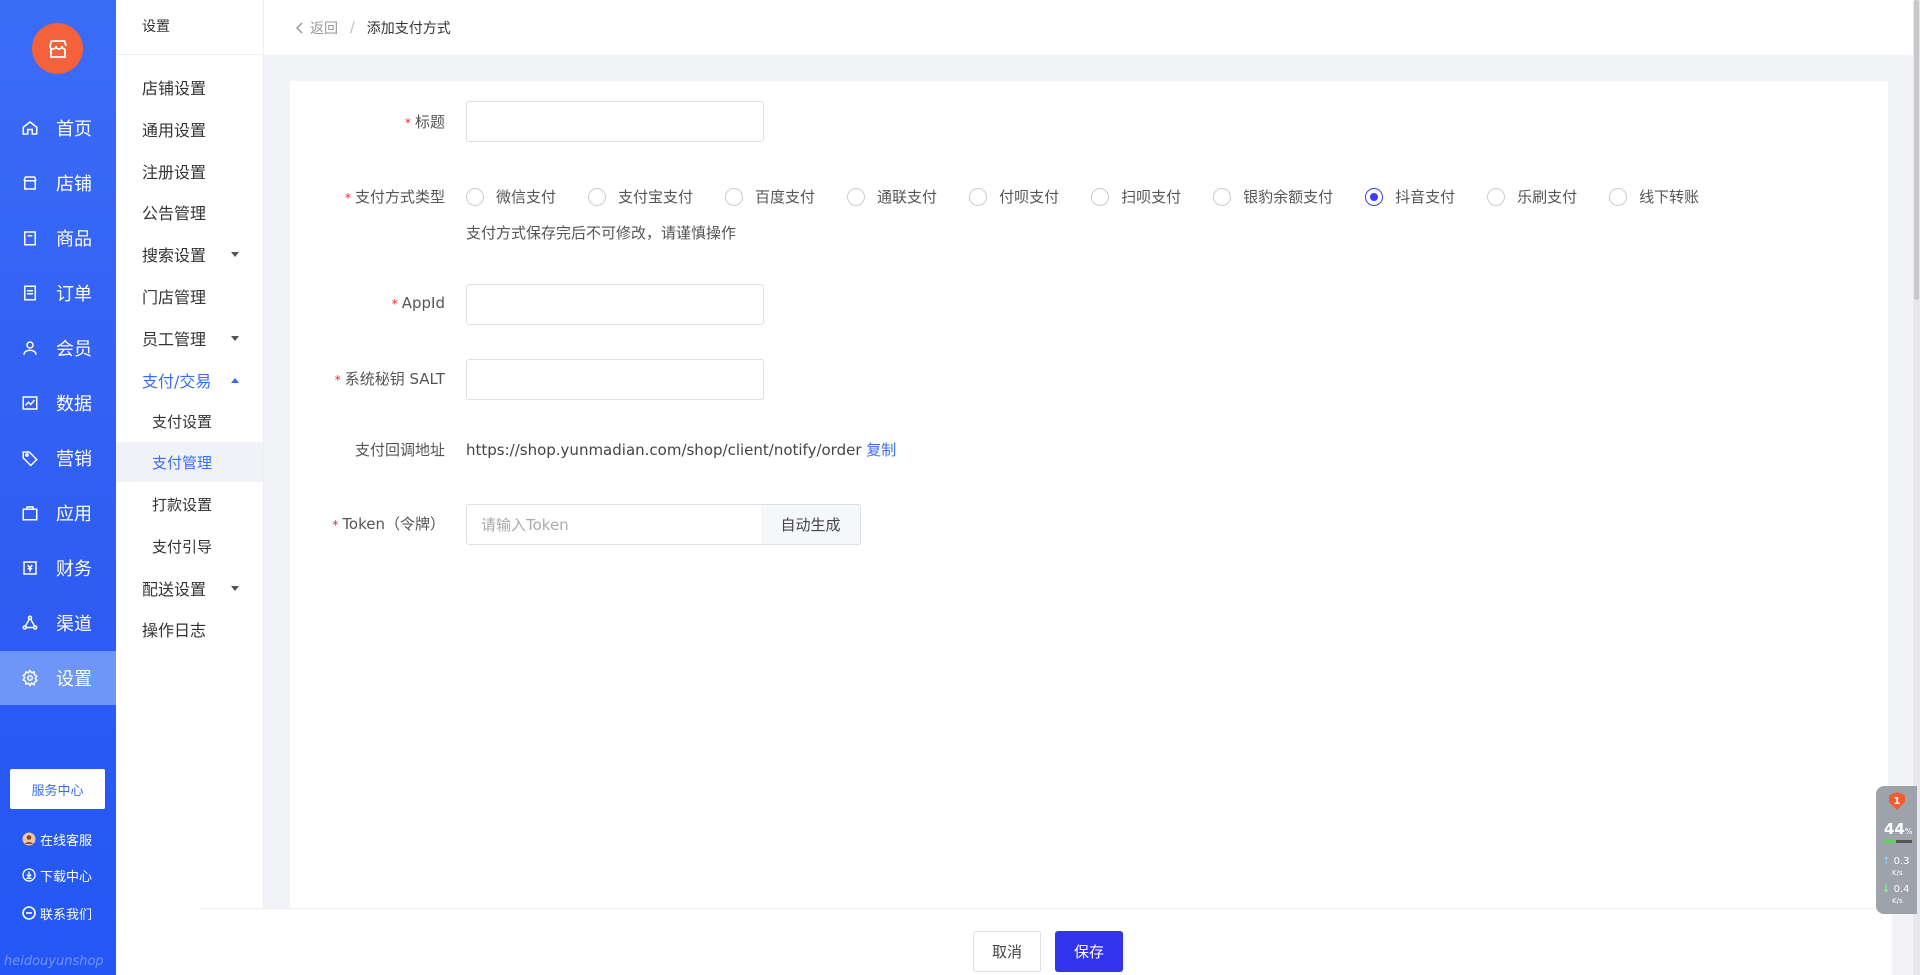  What do you see at coordinates (189, 421) in the screenshot?
I see `sub-child-payment-settings: 支付设置` at bounding box center [189, 421].